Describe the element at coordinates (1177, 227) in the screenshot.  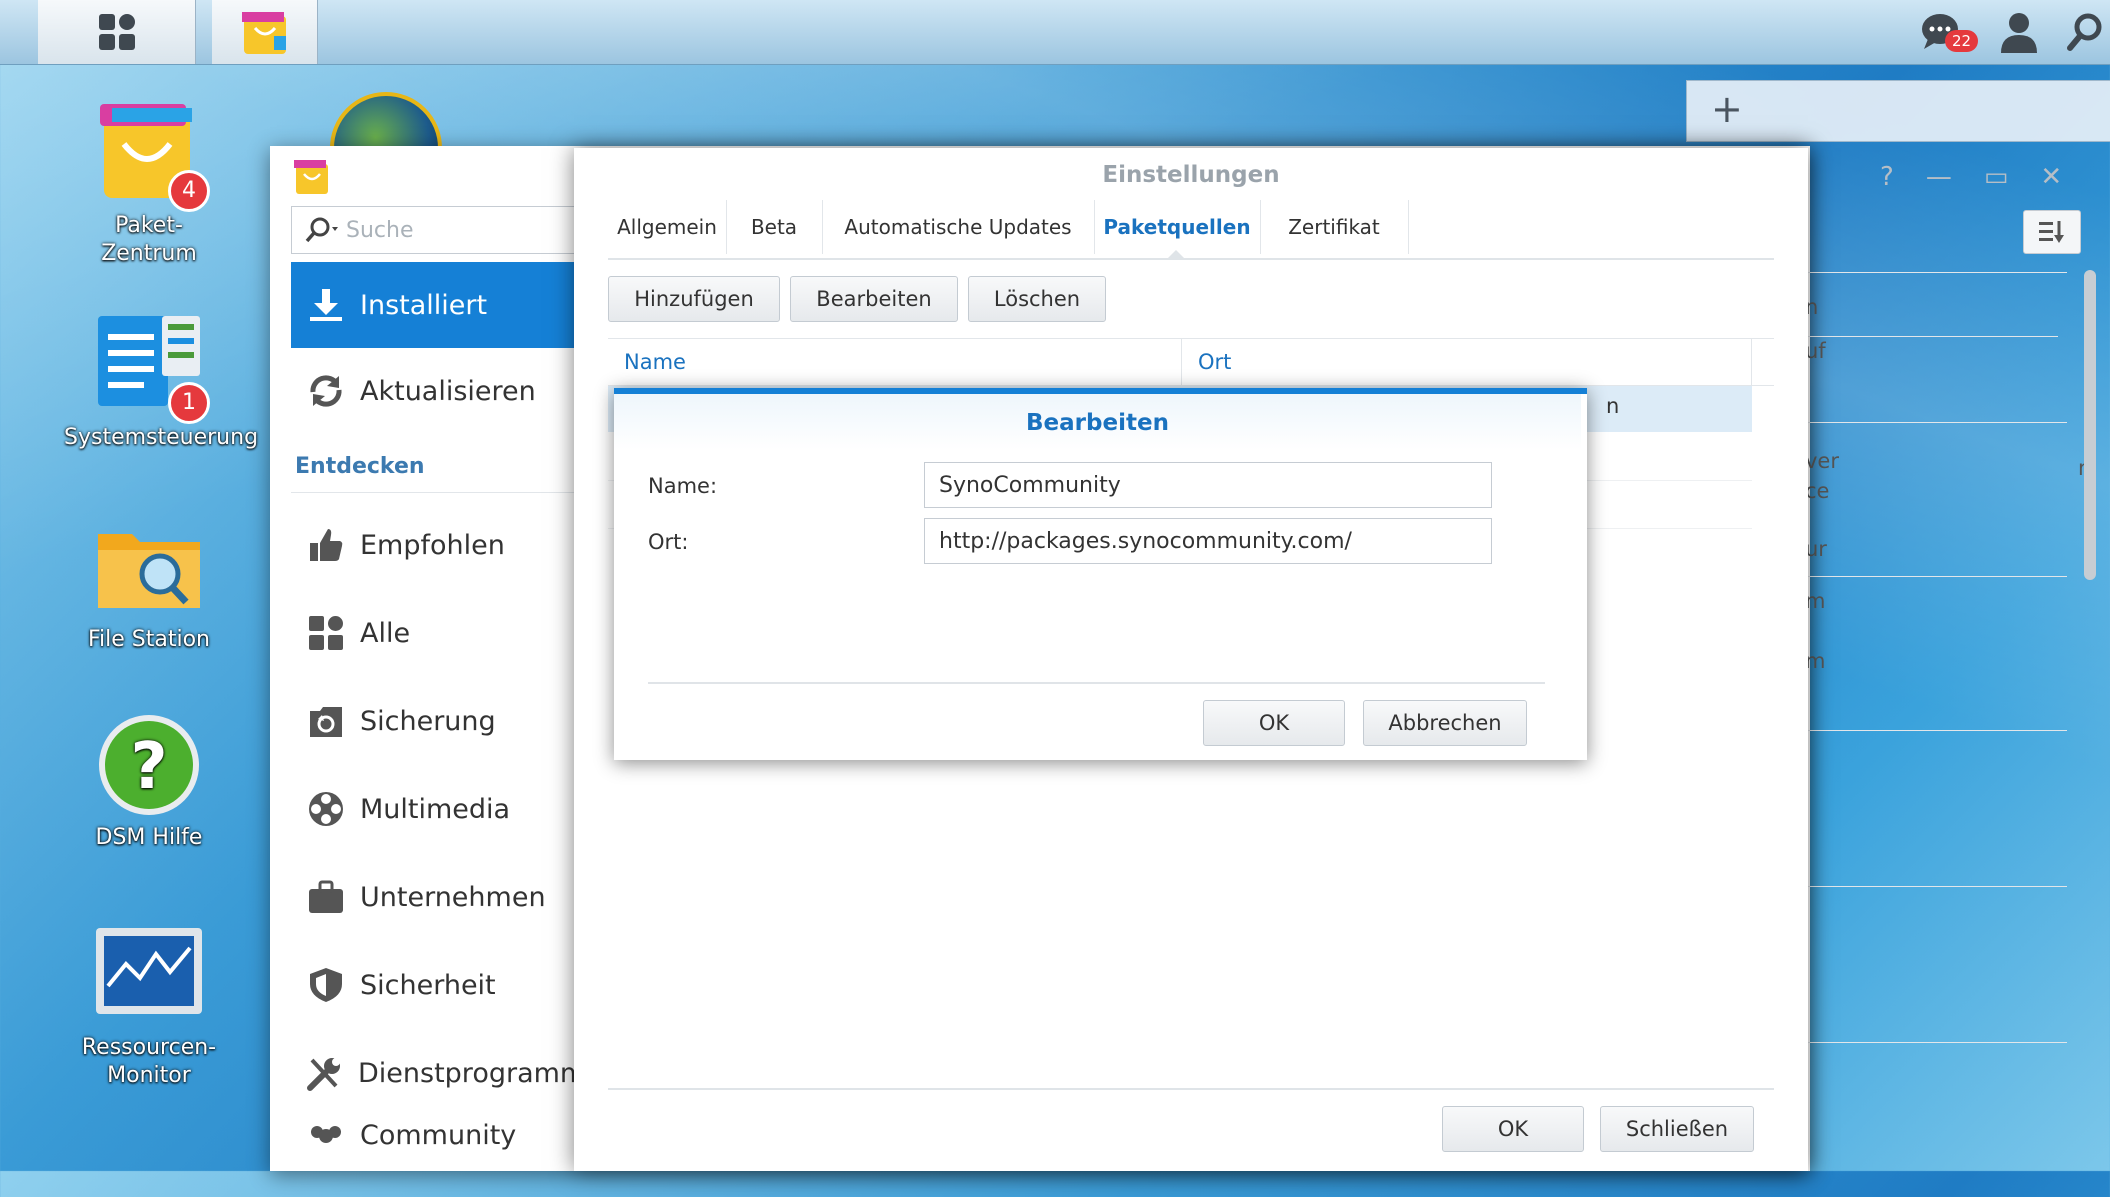
I see `tab-package-sources: Paketquellen` at that location.